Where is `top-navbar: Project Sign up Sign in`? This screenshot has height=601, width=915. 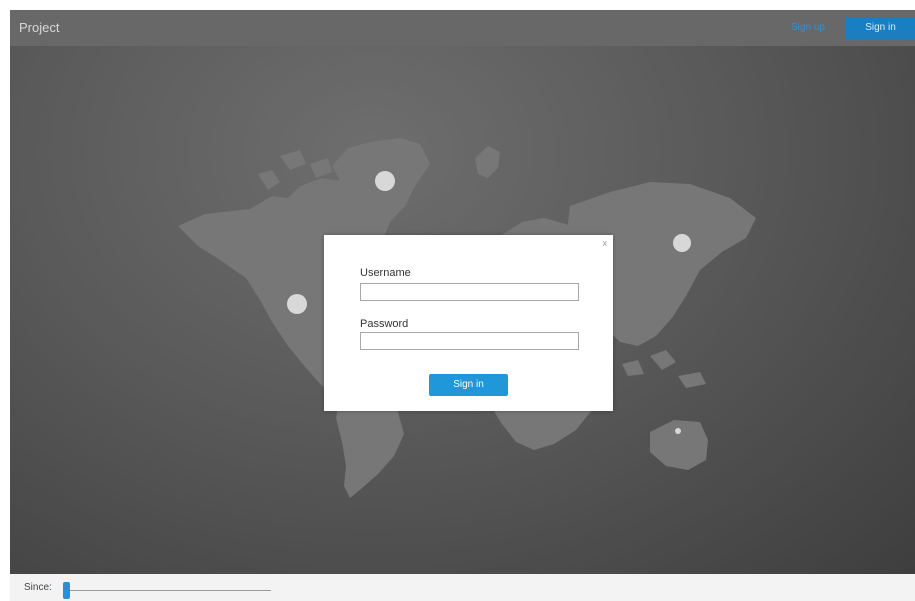
top-navbar: Project Sign up Sign in is located at coordinates (462, 28).